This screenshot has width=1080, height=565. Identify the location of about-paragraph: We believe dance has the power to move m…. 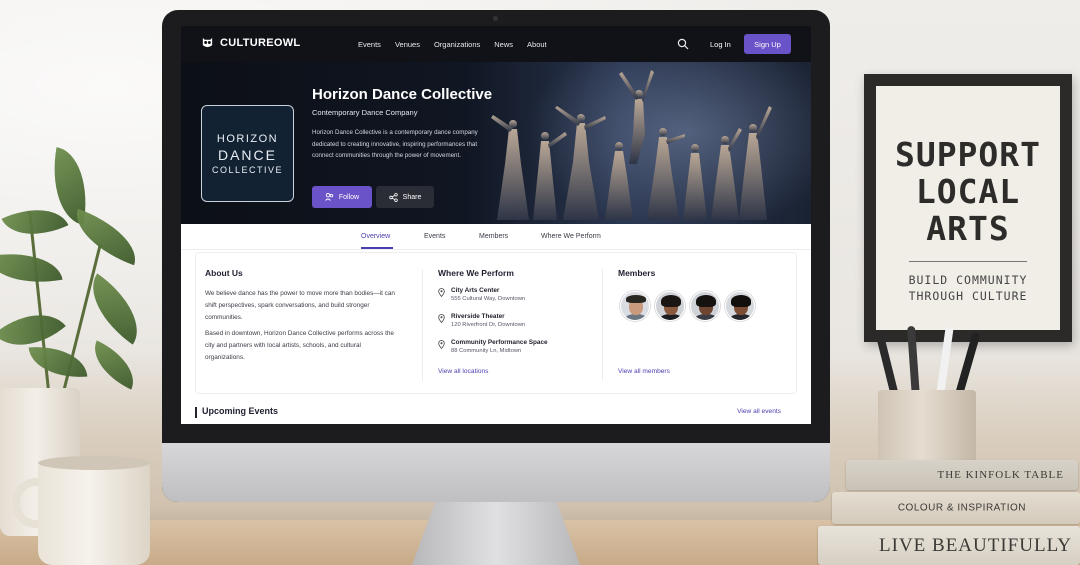
(300, 305).